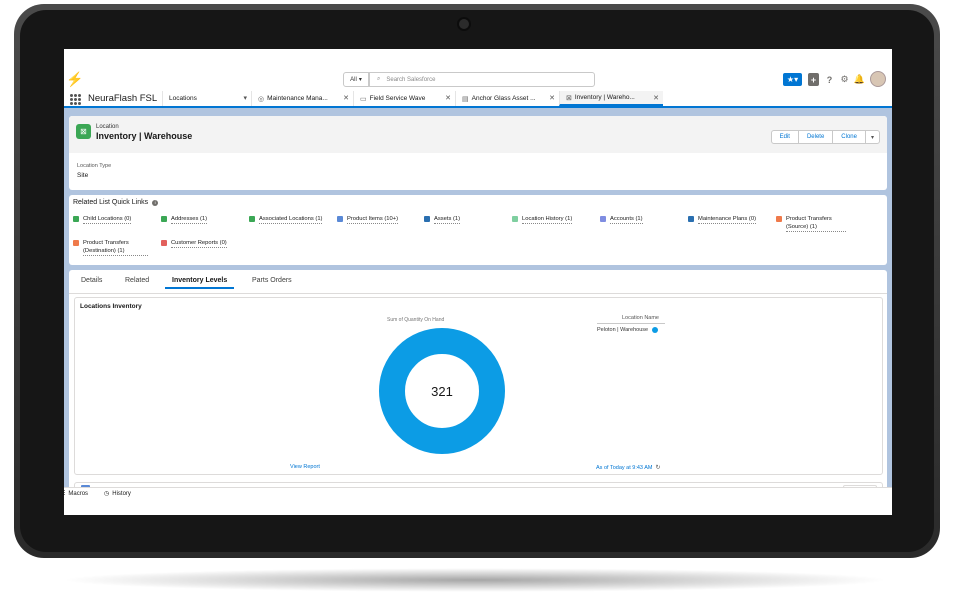  I want to click on record-actions: Edit Delete Clone ▾, so click(825, 137).